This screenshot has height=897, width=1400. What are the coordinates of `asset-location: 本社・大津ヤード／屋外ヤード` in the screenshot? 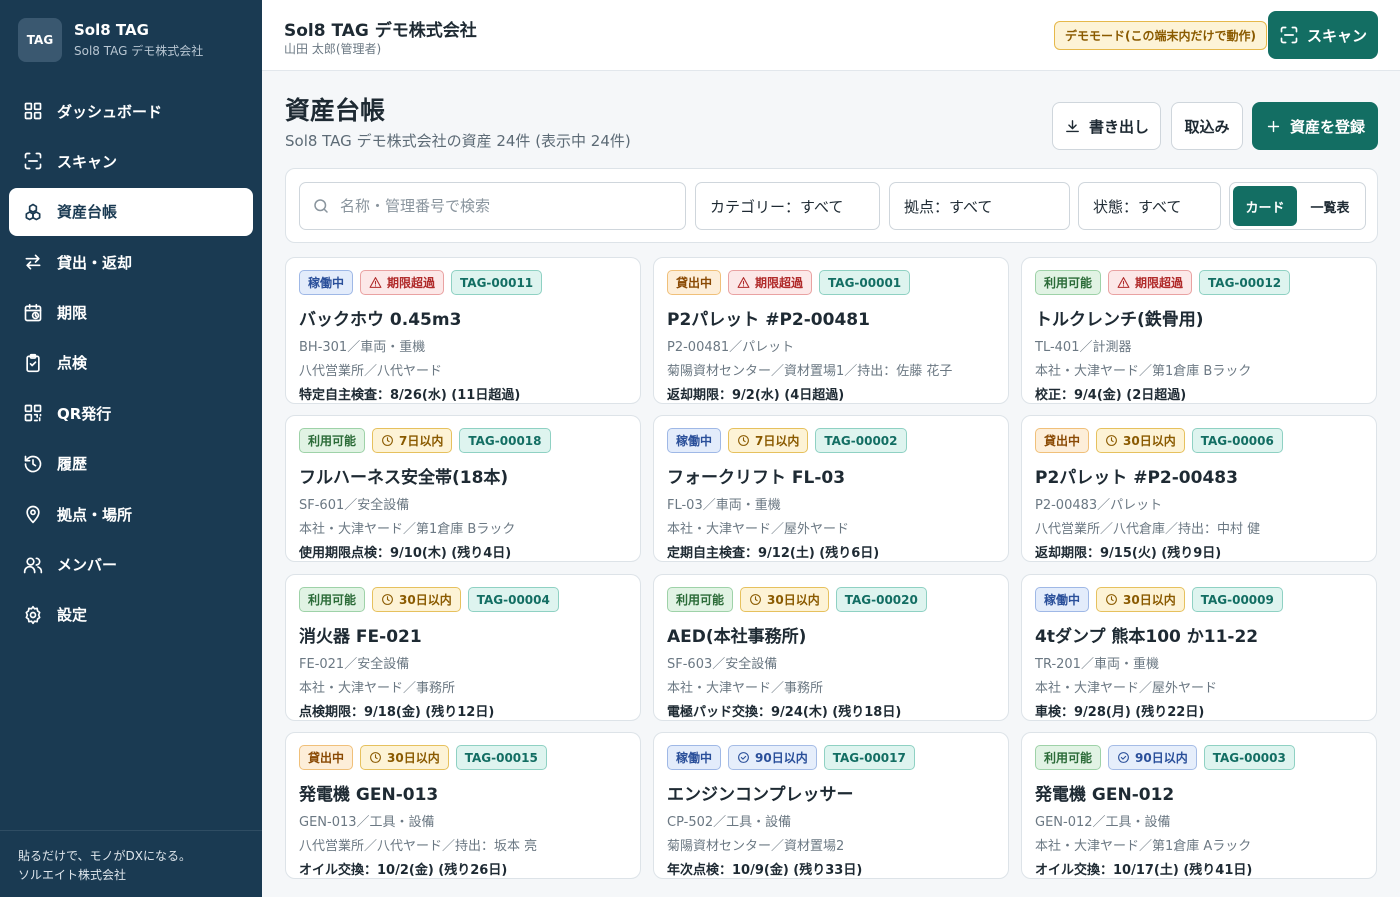 It's located at (1126, 688).